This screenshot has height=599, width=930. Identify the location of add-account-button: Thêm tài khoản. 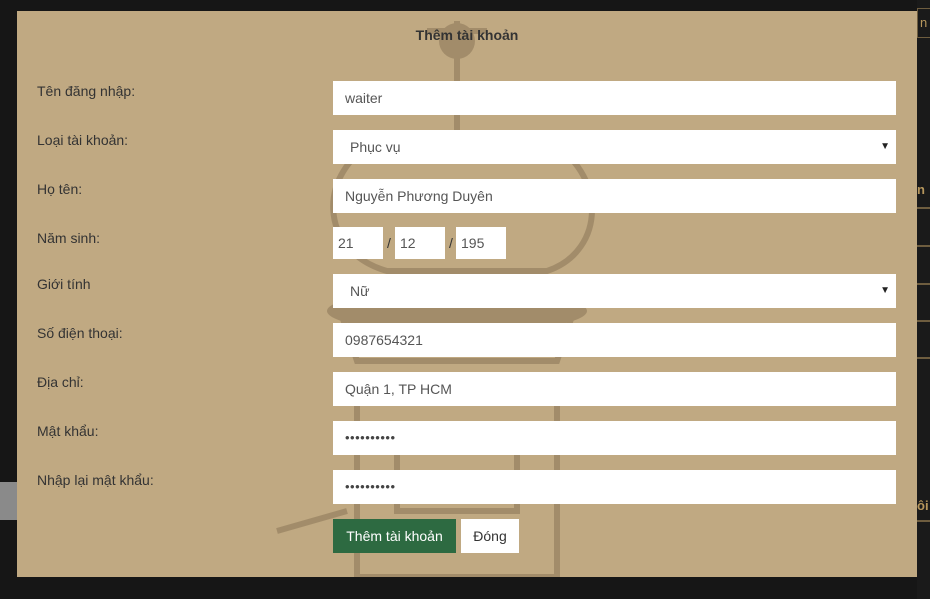
(394, 536).